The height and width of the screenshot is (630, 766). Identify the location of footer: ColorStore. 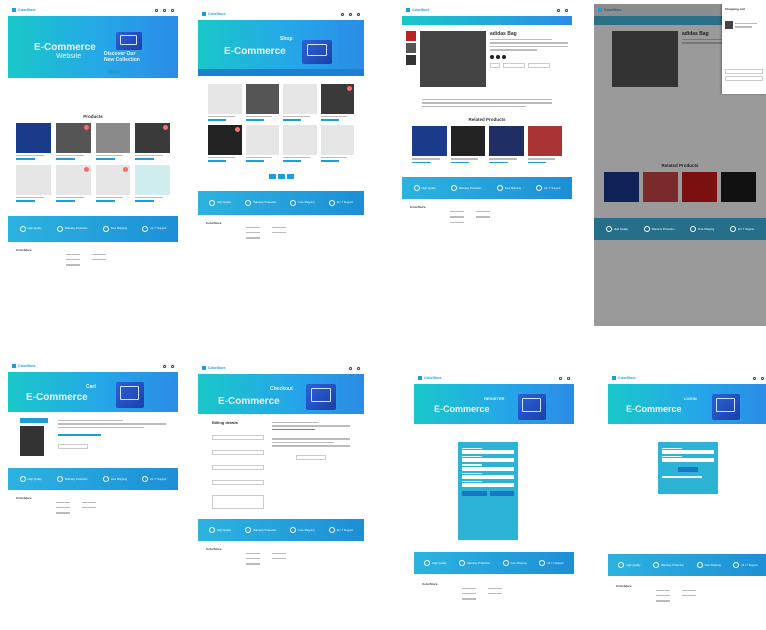
(93, 507).